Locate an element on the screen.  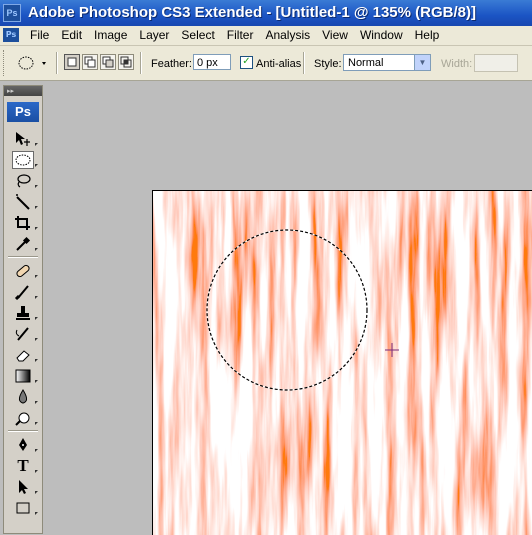
blur-tool is located at coordinates (23, 396).